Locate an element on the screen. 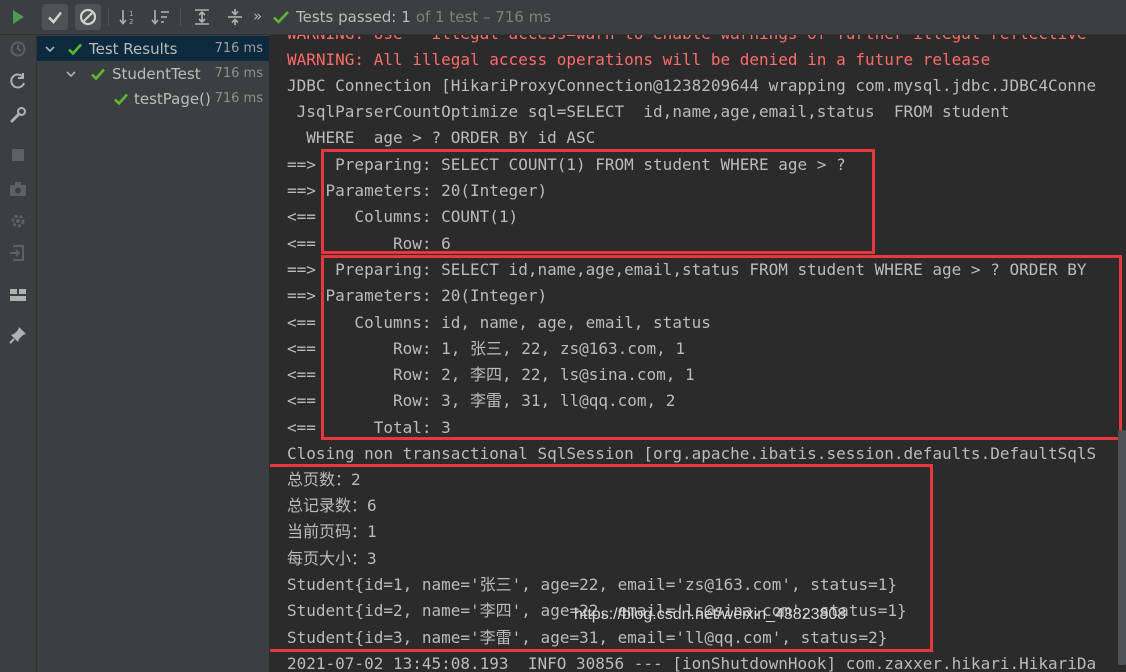 The image size is (1126, 672). thread-dump-button is located at coordinates (18, 189).